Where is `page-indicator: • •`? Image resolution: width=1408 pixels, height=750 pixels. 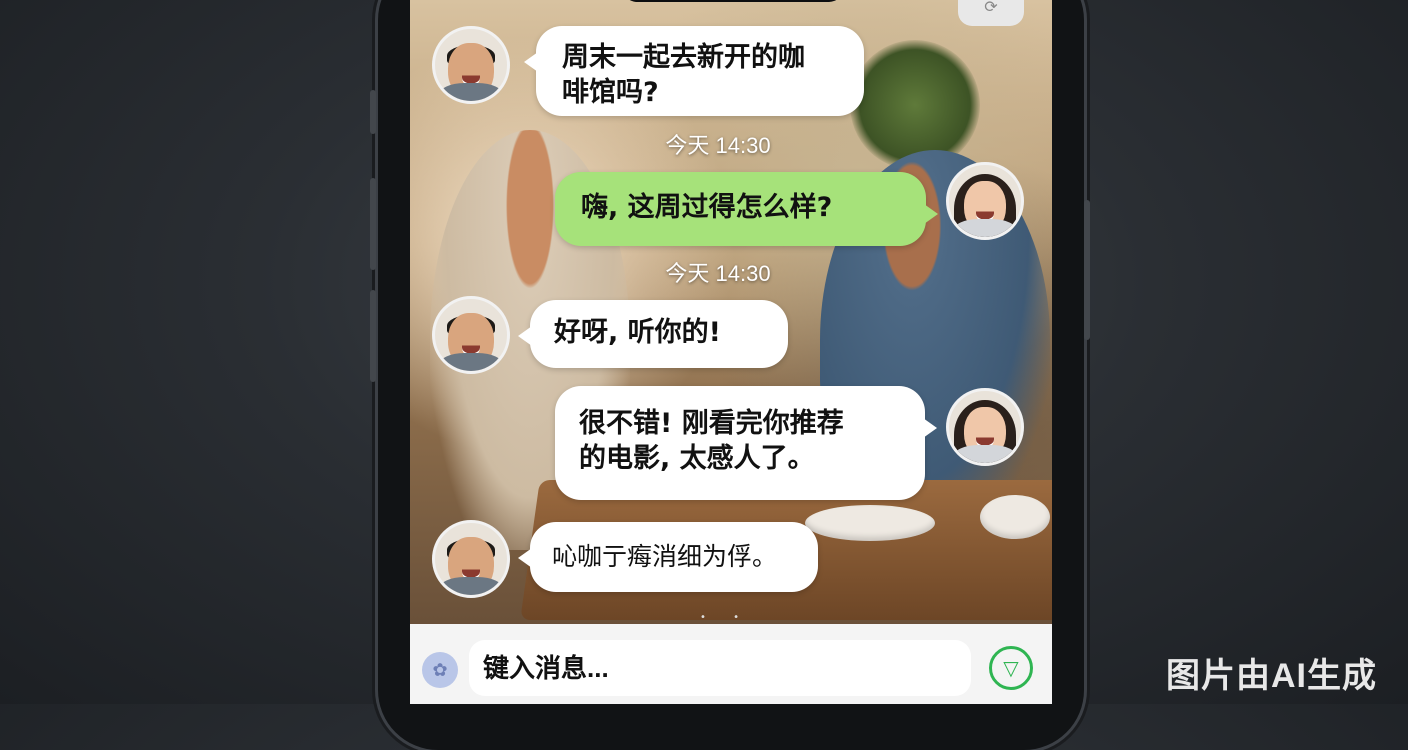 page-indicator: • • is located at coordinates (725, 617).